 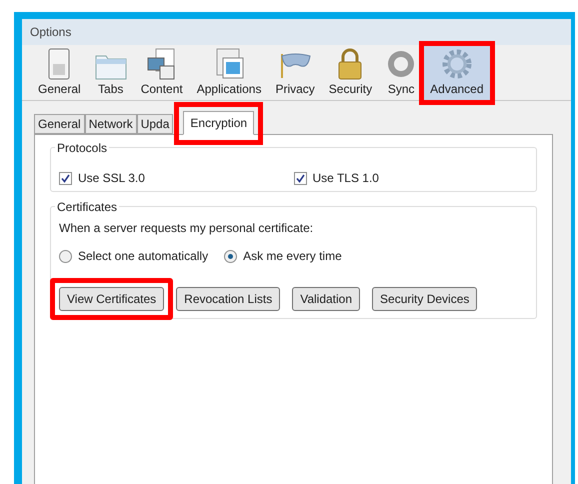 I want to click on gear-icon, so click(x=456, y=64).